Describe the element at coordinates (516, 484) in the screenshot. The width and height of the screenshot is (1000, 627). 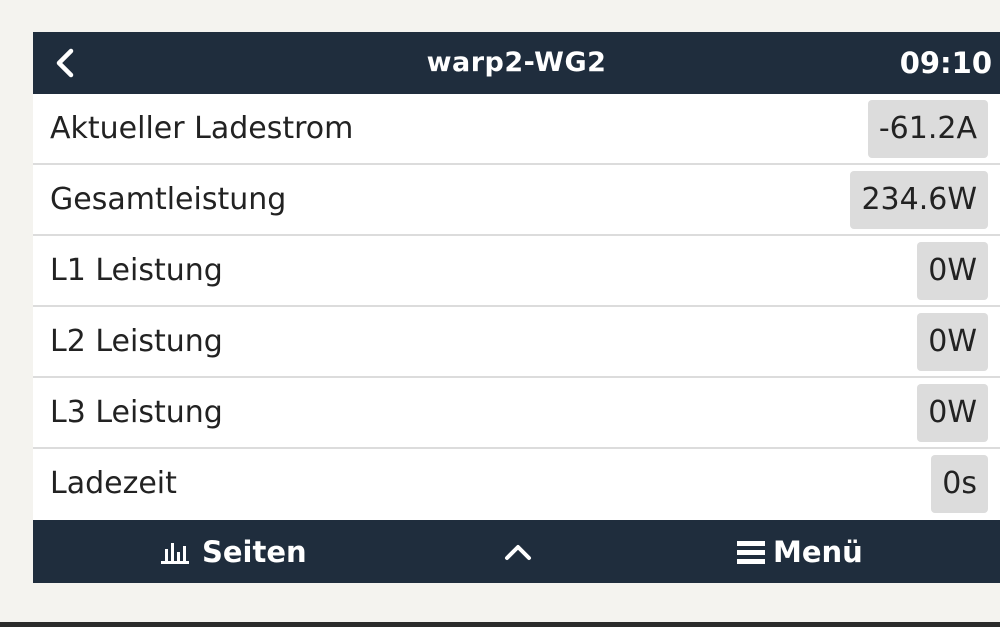
I see `list-item-charging-time: Ladezeit 0s` at that location.